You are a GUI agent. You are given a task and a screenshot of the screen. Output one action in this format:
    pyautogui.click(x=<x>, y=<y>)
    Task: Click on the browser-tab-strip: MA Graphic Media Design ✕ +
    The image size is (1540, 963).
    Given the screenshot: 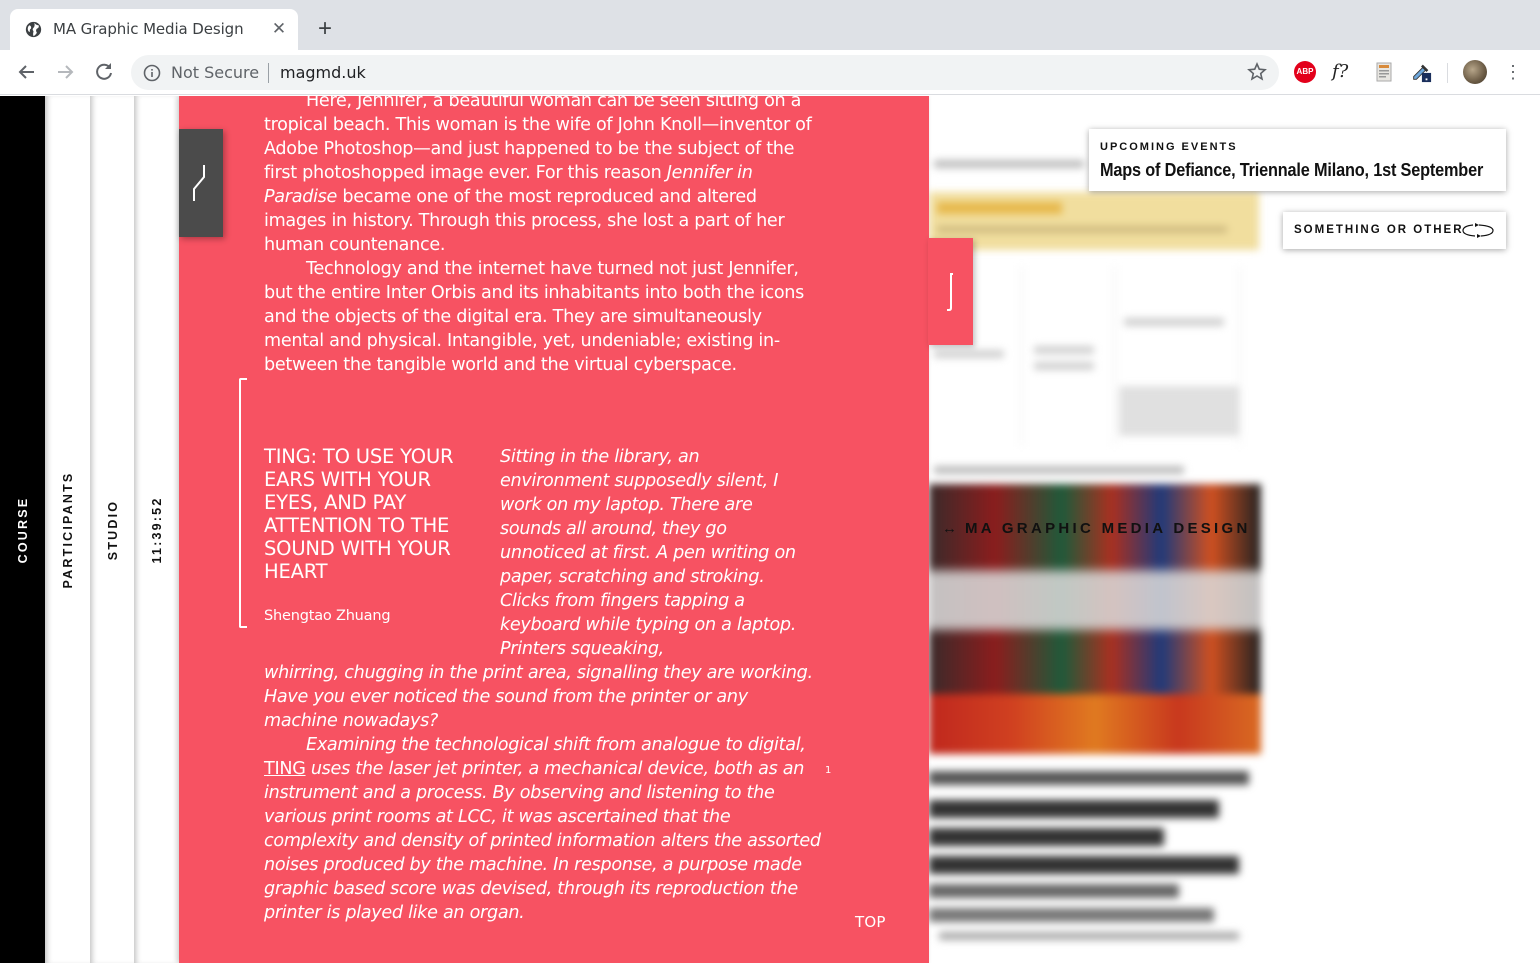 What is the action you would take?
    pyautogui.click(x=770, y=25)
    